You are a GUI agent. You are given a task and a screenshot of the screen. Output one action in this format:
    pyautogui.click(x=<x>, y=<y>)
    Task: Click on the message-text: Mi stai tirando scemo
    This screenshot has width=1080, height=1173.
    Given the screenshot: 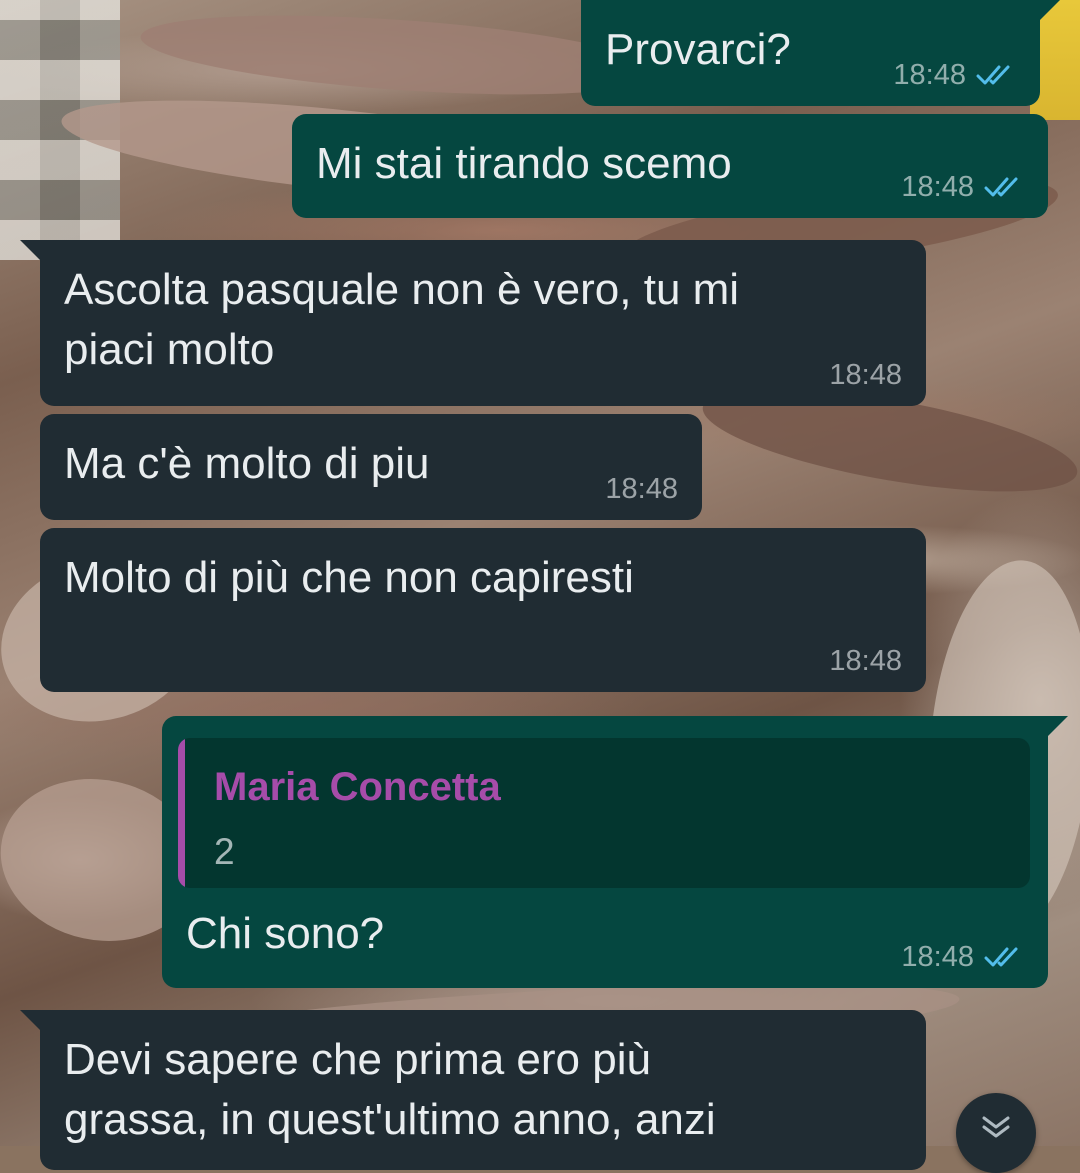 What is the action you would take?
    pyautogui.click(x=524, y=163)
    